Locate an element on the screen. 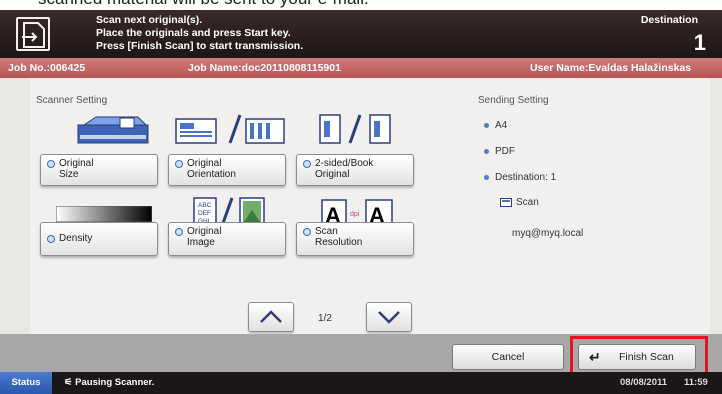 The image size is (722, 394). chevron-up-icon is located at coordinates (271, 316).